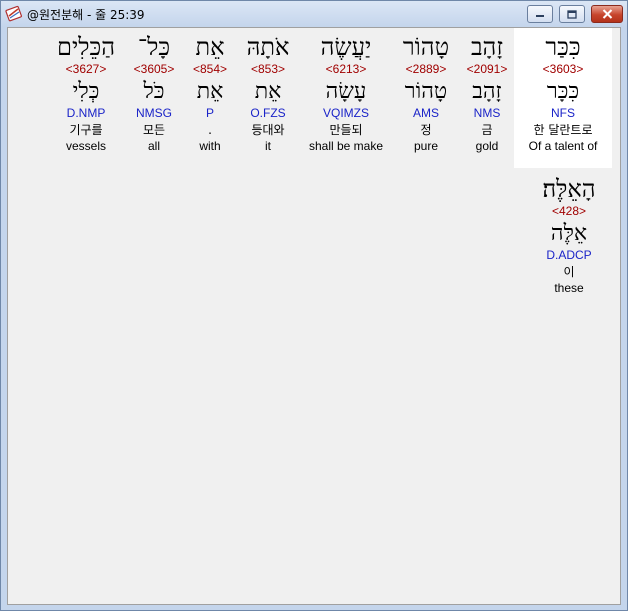  I want to click on english-gloss: pure, so click(426, 146).